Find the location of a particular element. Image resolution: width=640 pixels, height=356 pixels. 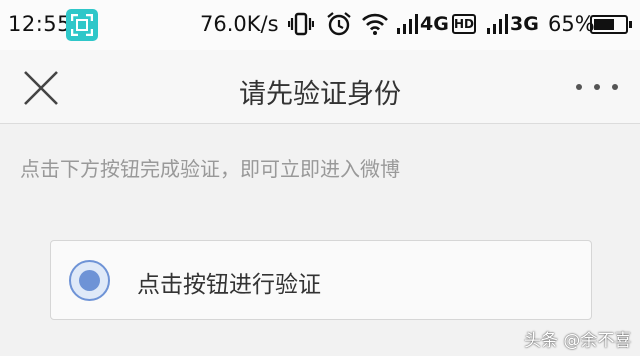

page-title: 请先验证身份 is located at coordinates (320, 94).